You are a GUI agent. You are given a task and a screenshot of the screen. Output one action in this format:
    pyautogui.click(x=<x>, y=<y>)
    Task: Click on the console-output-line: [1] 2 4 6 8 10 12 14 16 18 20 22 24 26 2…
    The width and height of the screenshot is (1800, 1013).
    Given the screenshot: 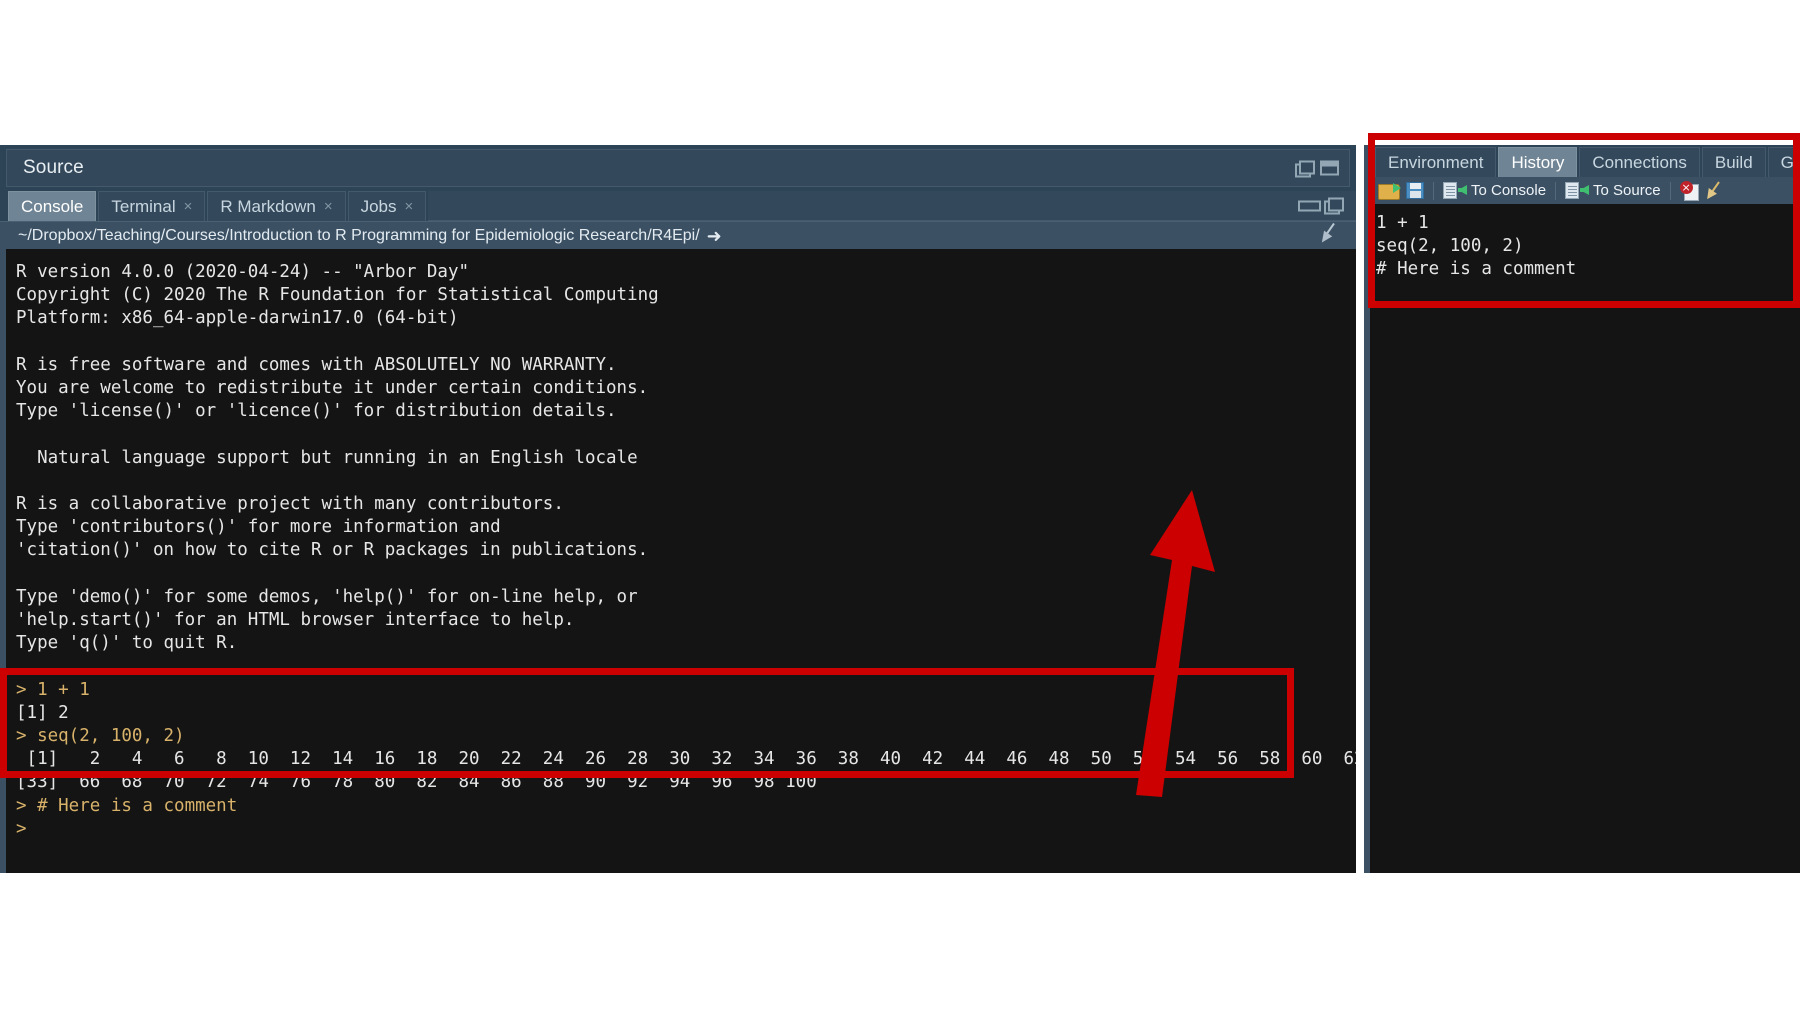 What is the action you would take?
    pyautogui.click(x=686, y=759)
    